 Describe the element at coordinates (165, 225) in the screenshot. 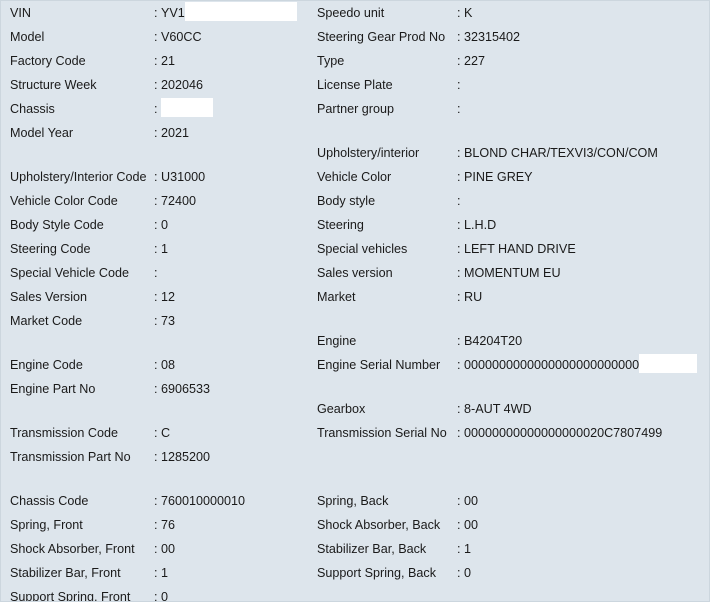

I see `field-value-text: 0` at that location.